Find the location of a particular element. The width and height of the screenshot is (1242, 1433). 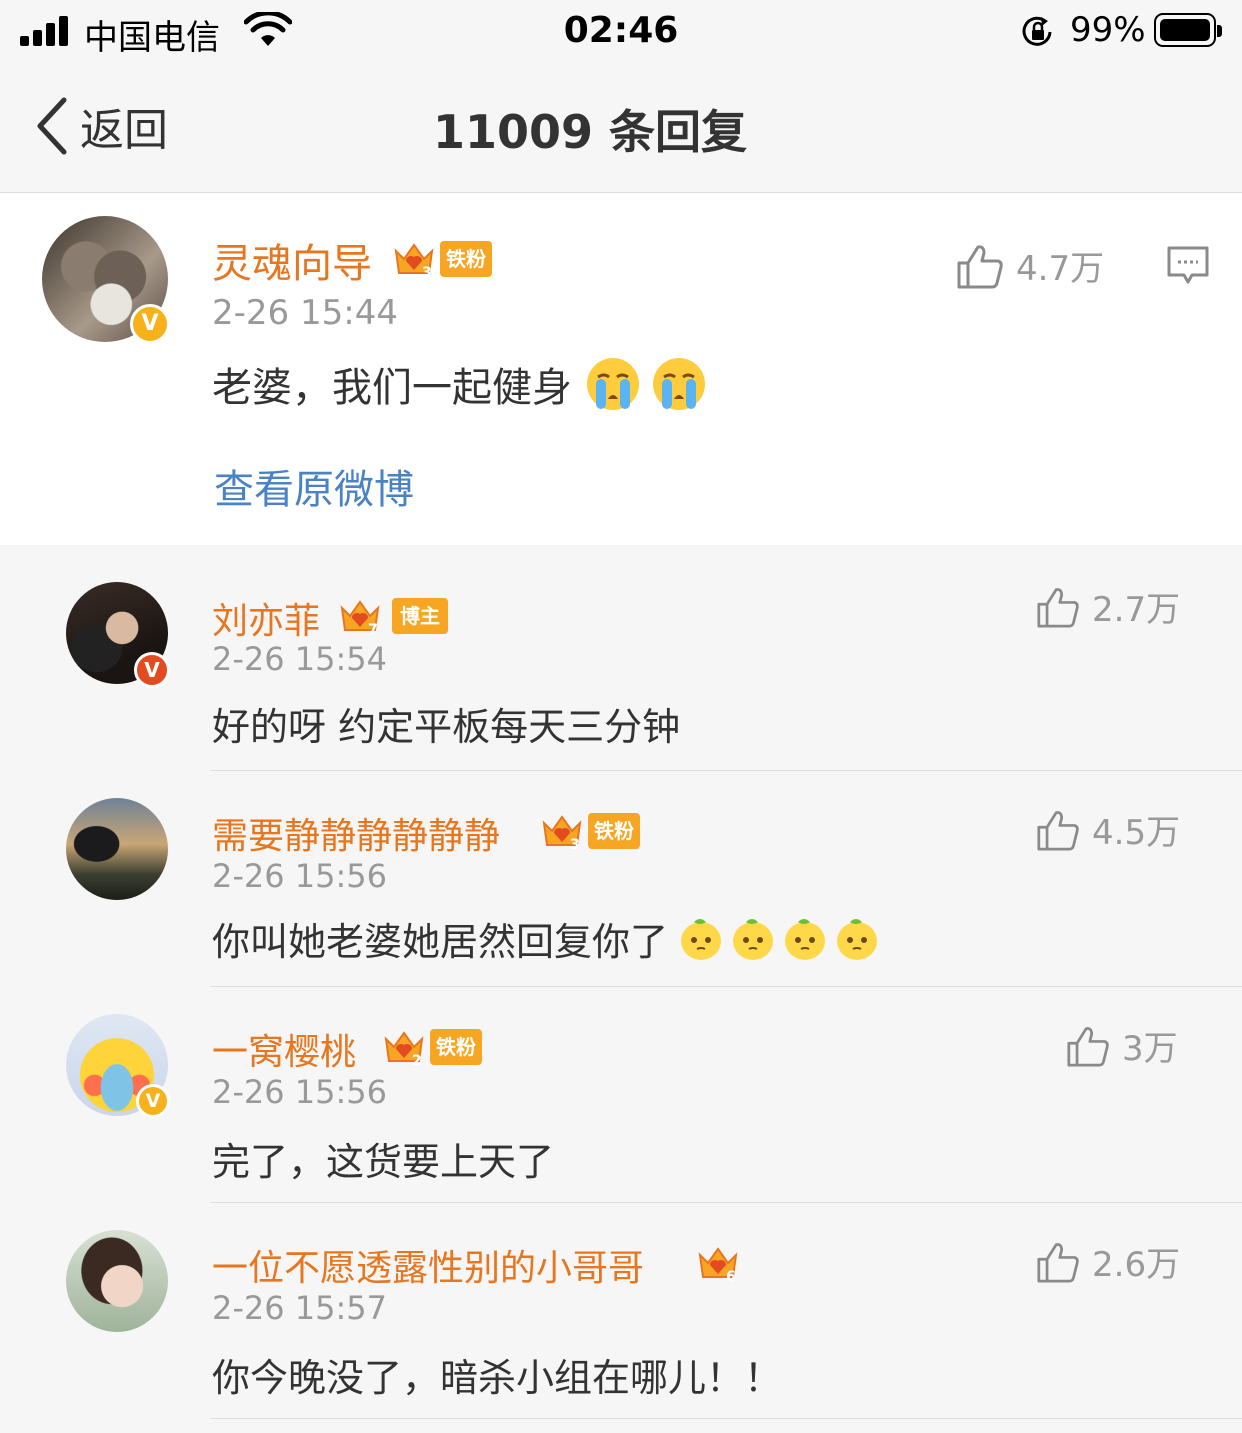

battery-percent: 99% is located at coordinates (1108, 30).